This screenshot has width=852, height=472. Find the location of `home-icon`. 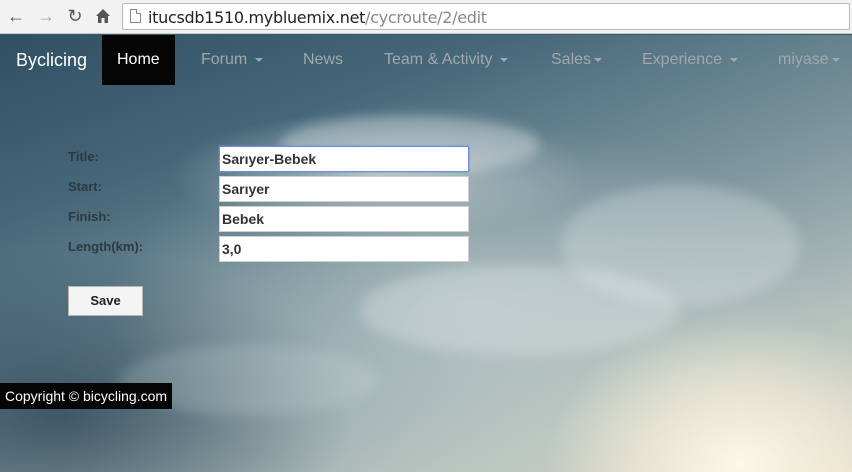

home-icon is located at coordinates (103, 16).